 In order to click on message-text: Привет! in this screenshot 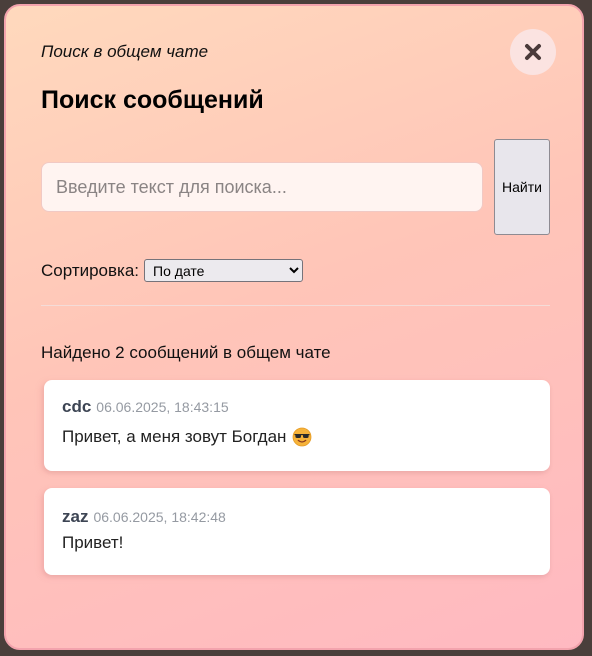, I will do `click(93, 542)`.